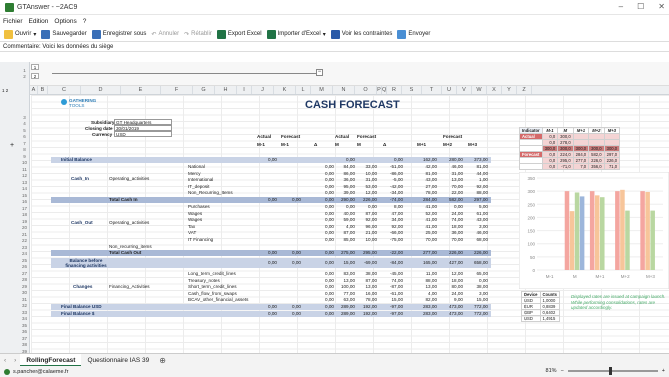 The image size is (669, 377). Describe the element at coordinates (24, 182) in the screenshot. I see `row-number: 13` at that location.